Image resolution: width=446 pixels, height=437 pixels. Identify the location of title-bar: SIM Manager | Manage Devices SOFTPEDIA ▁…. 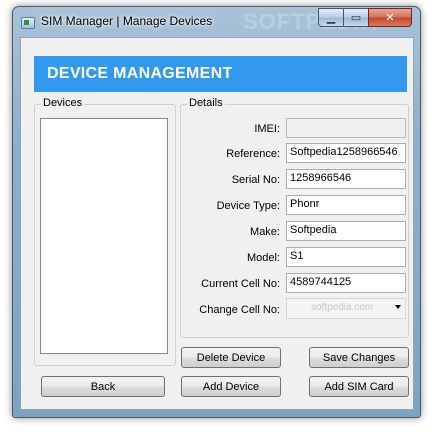
(216, 22).